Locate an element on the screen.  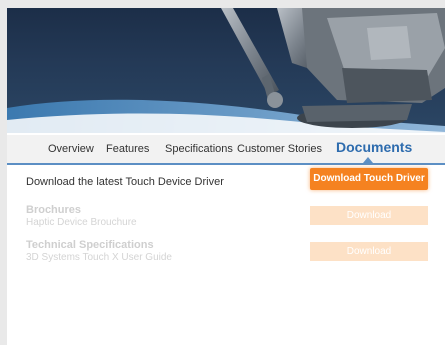
section-title: Brochures is located at coordinates (54, 210).